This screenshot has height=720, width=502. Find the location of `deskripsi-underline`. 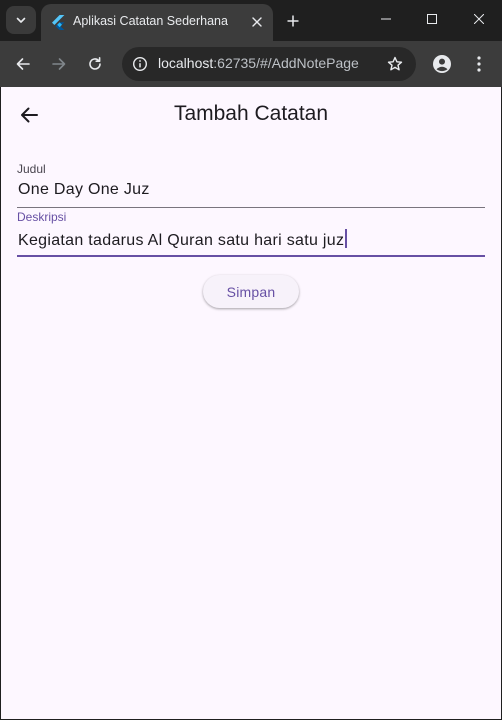

deskripsi-underline is located at coordinates (251, 256).